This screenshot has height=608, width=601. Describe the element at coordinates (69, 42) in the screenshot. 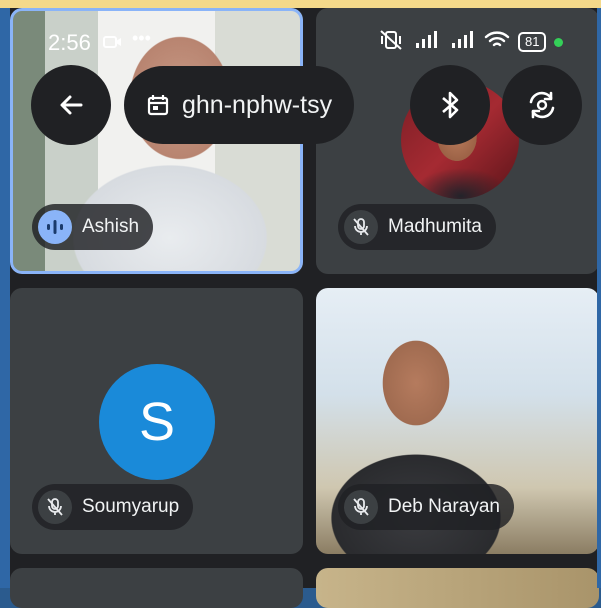

I see `clock: 2:56` at that location.